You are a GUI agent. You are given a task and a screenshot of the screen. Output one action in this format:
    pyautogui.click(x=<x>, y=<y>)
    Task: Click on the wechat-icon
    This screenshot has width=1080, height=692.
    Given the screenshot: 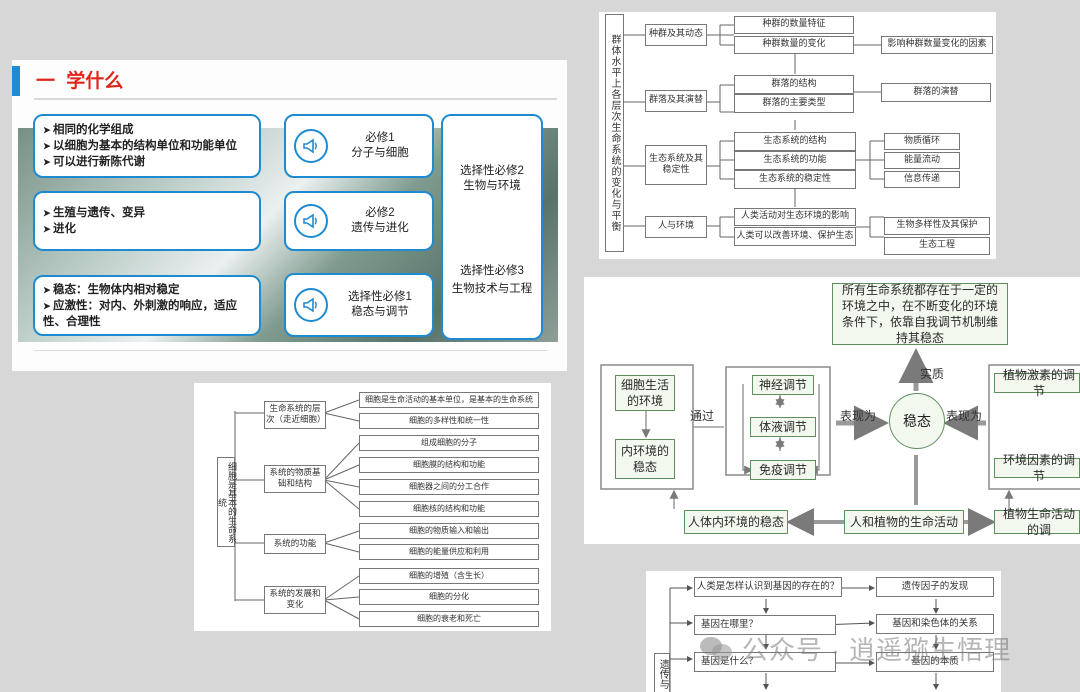 What is the action you would take?
    pyautogui.click(x=717, y=649)
    